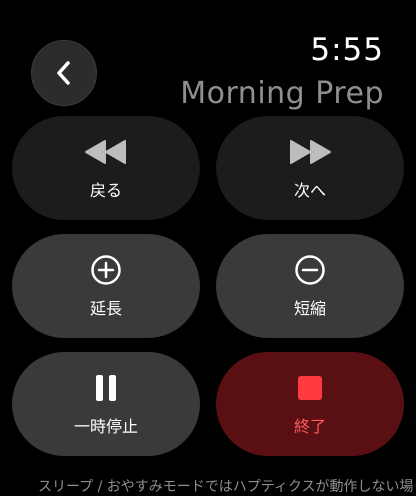 This screenshot has height=496, width=416. Describe the element at coordinates (106, 168) in the screenshot. I see `back-control-button: 戻る` at that location.